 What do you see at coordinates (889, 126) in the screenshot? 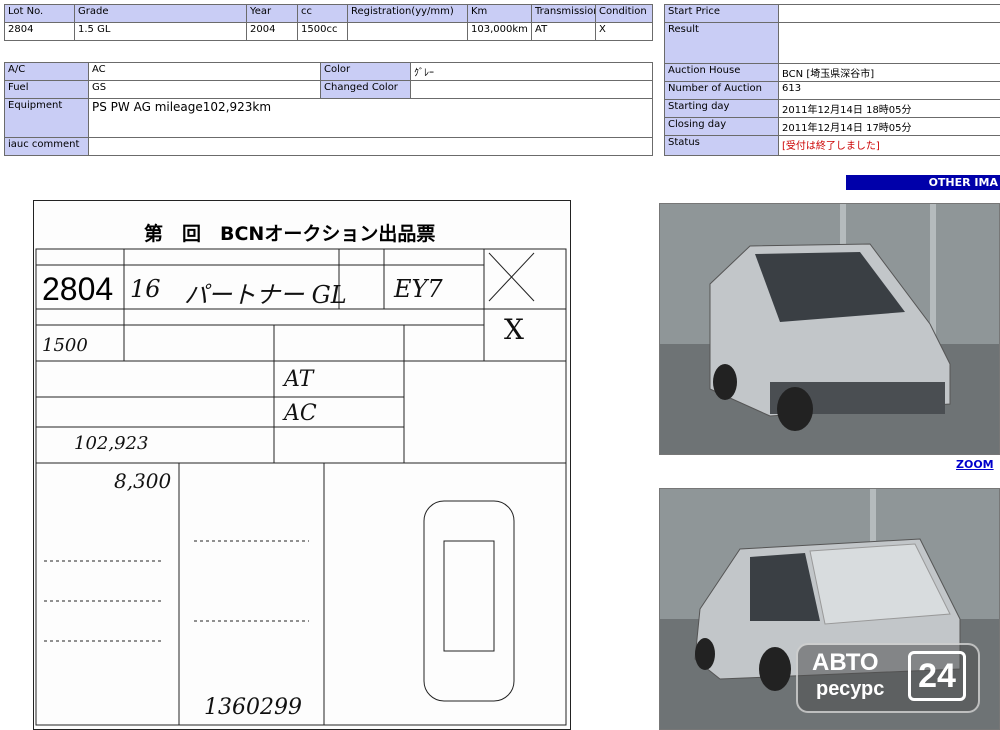
I see `closing-day-value: 2011年12月14日 17時05分` at bounding box center [889, 126].